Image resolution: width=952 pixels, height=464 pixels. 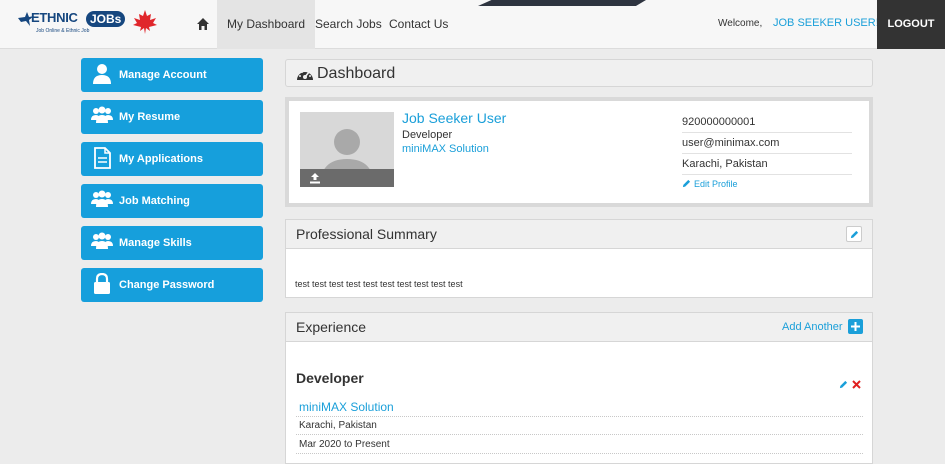 I want to click on edit-profile-link: Edit Profile, so click(x=710, y=184).